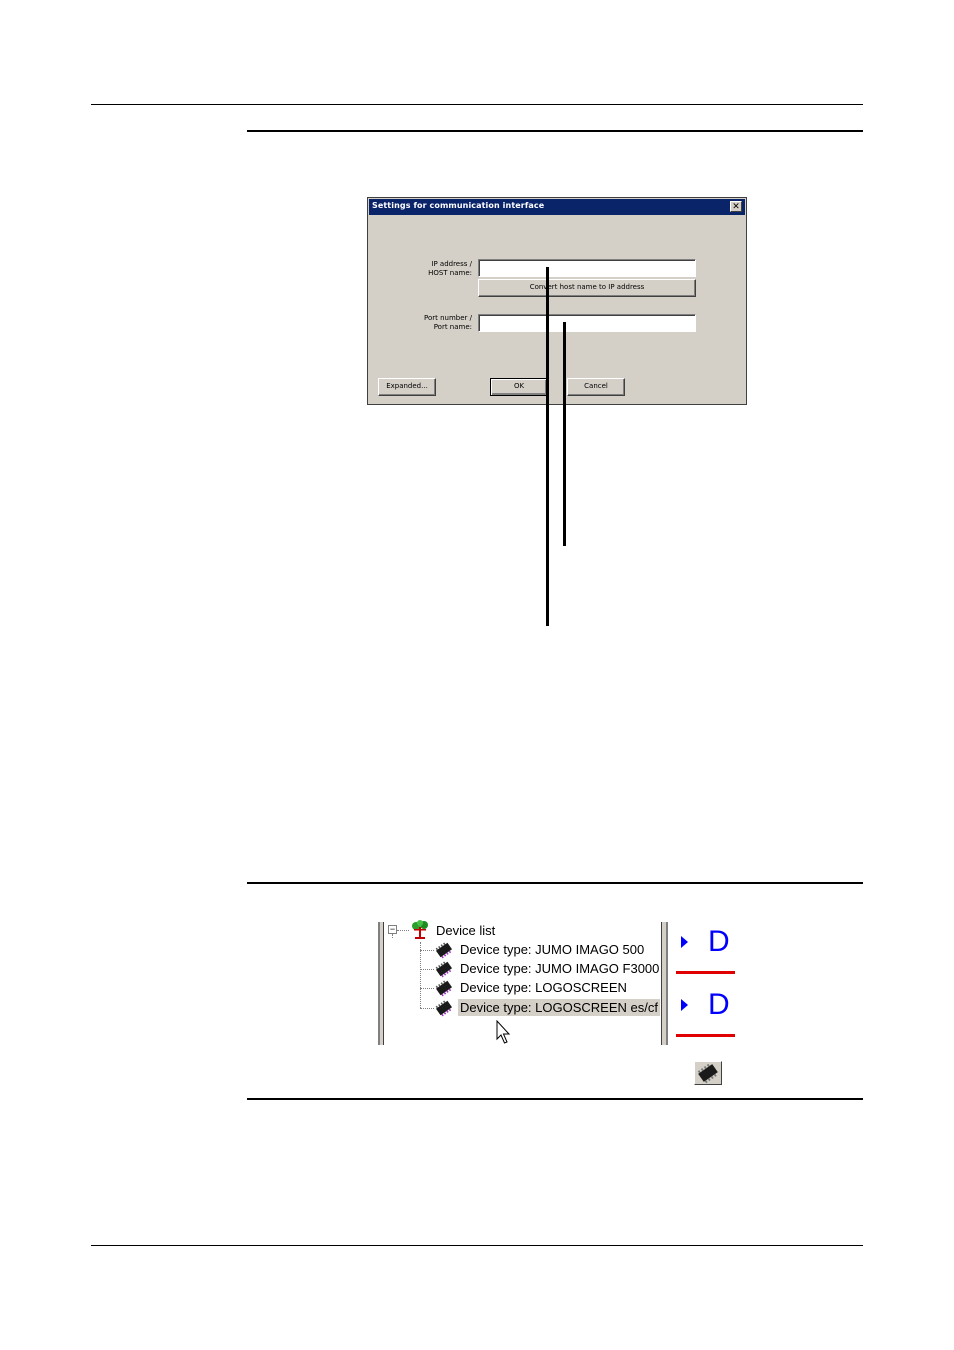  I want to click on port-number-label: Port number / Port name:, so click(447, 322).